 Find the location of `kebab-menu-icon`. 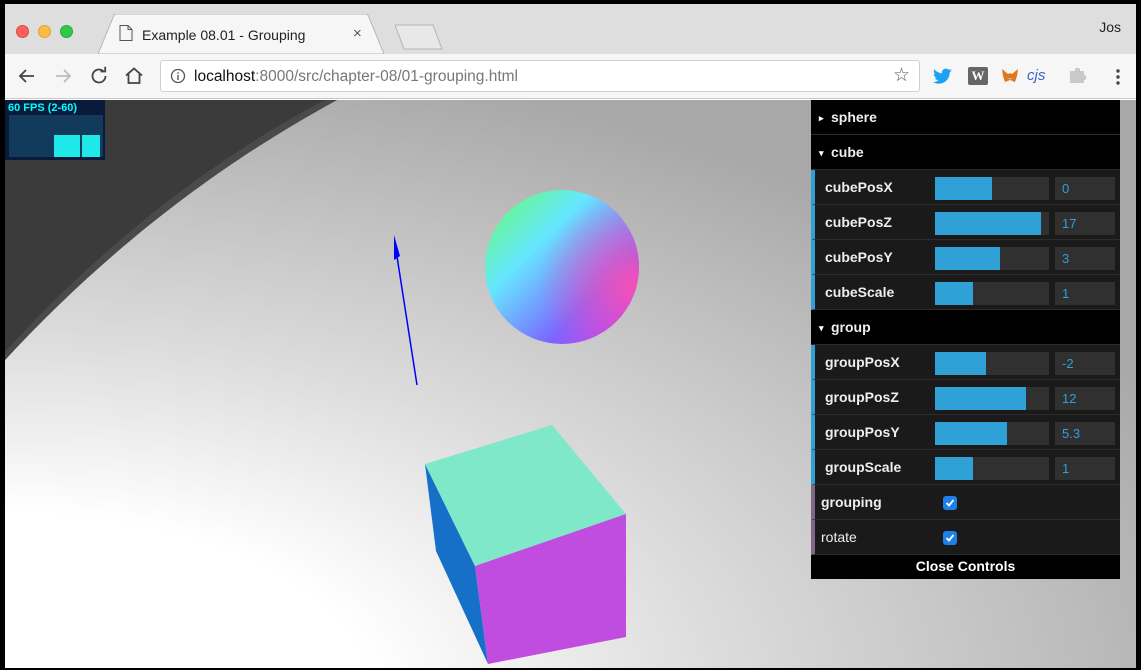

kebab-menu-icon is located at coordinates (1118, 77).